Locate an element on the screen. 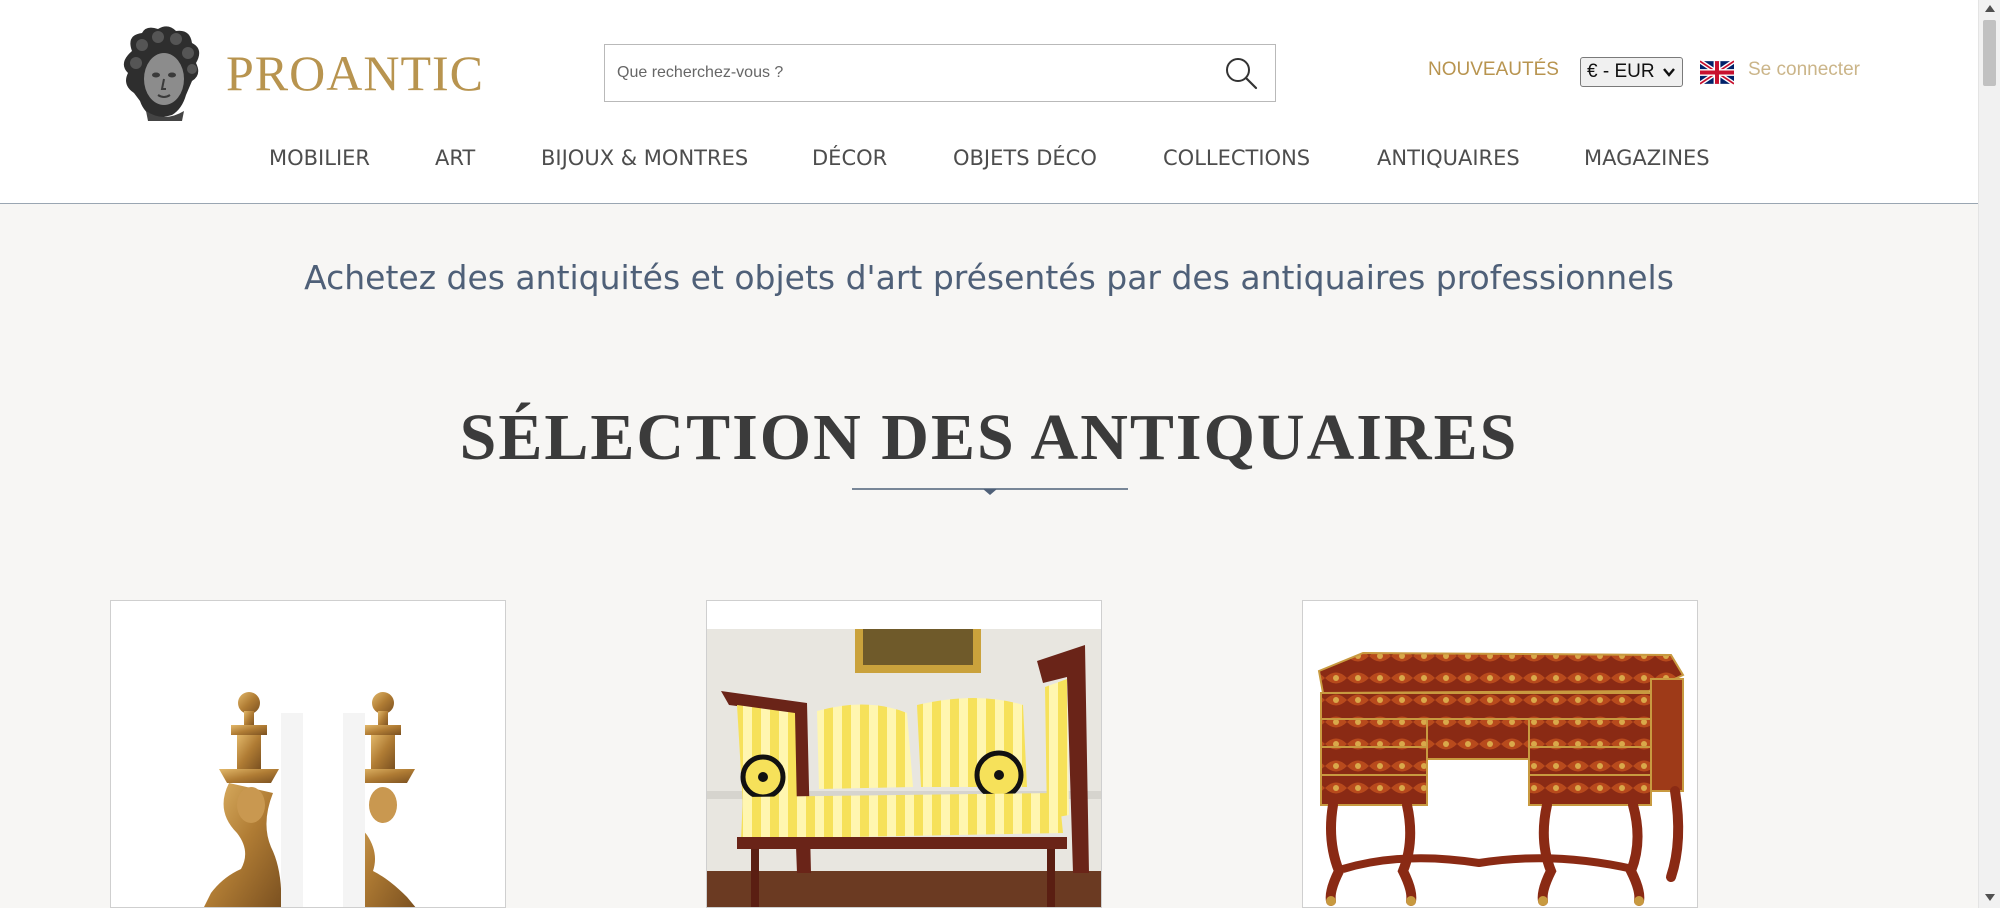  site-logo: PROANTIC is located at coordinates (298, 73).